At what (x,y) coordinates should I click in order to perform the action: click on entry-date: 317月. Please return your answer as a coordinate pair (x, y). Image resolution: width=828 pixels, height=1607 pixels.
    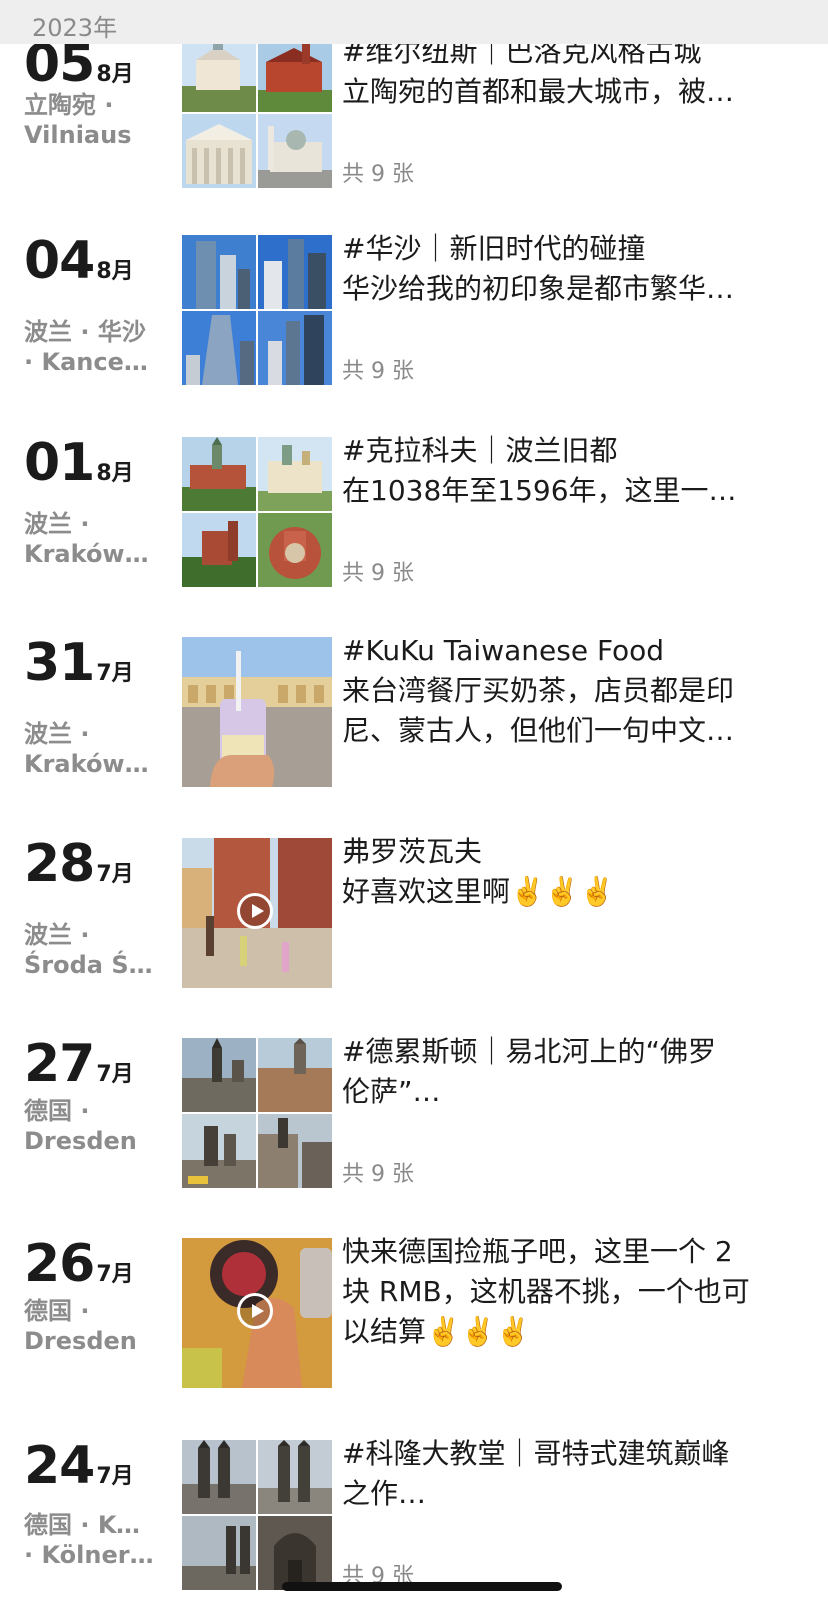
    Looking at the image, I should click on (79, 663).